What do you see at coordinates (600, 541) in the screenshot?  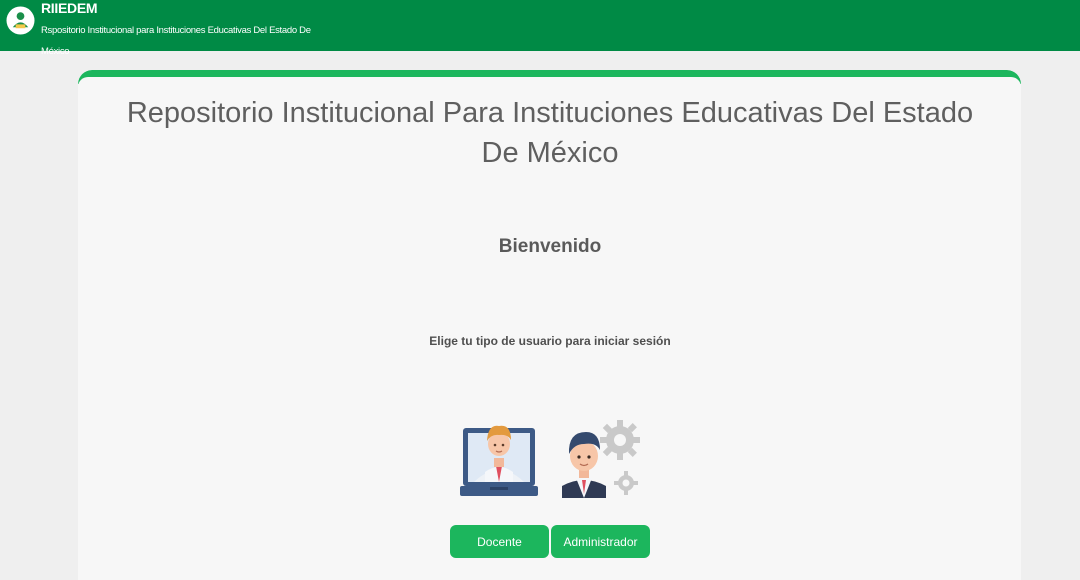 I see `admin-login-button: Administrador` at bounding box center [600, 541].